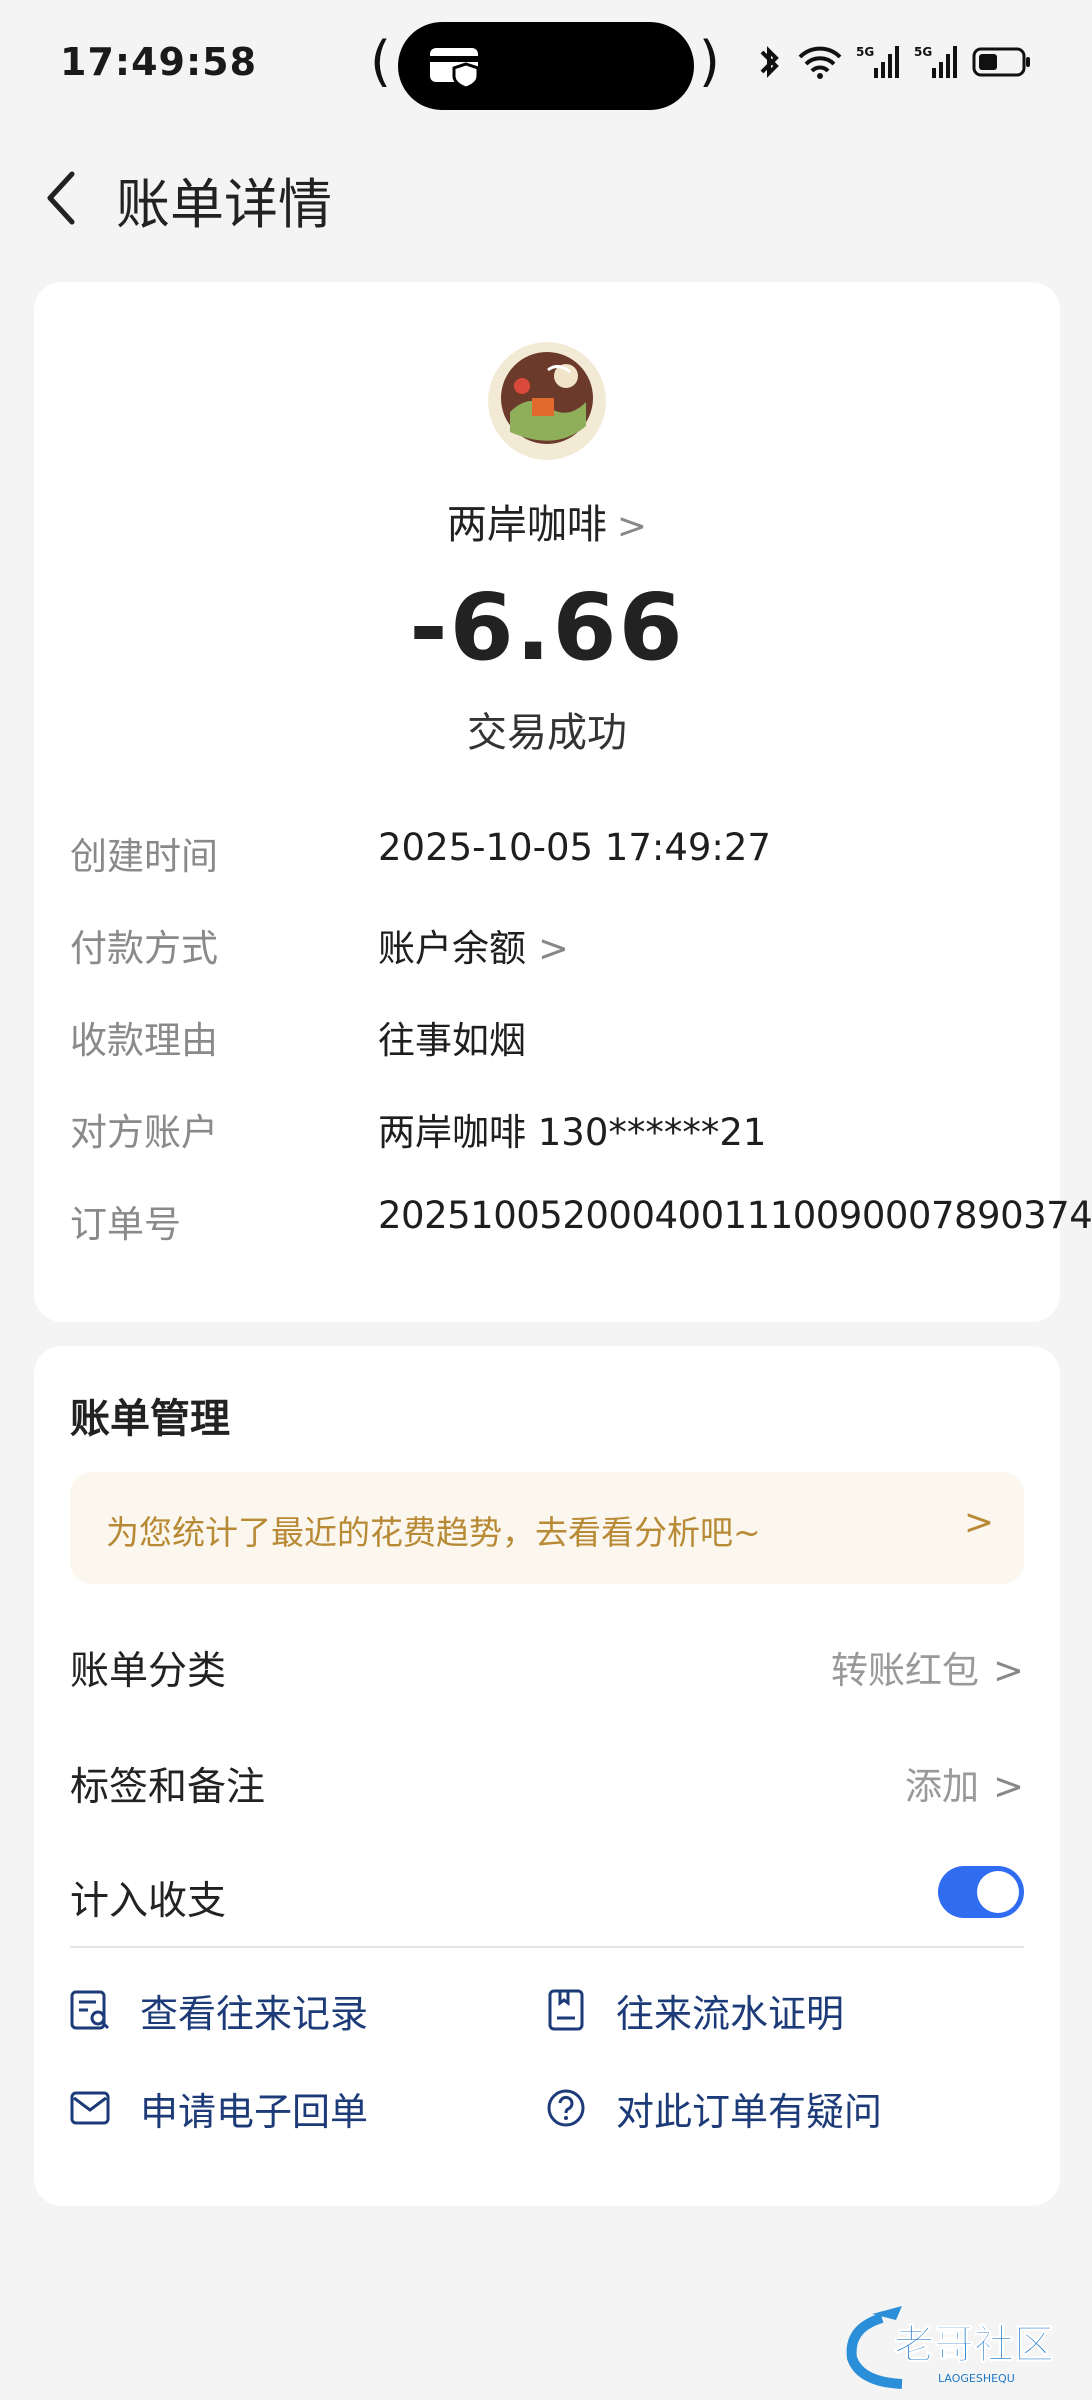 The image size is (1092, 2400). I want to click on e-receipt-button: 申请电子回单, so click(219, 2108).